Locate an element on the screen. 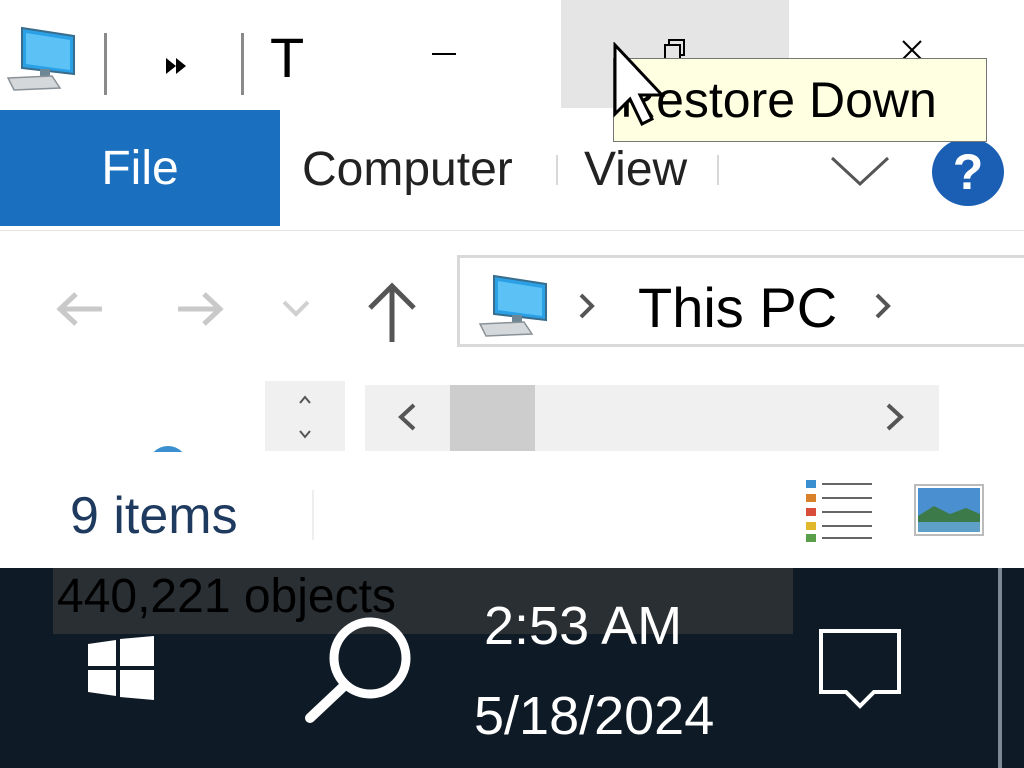 The height and width of the screenshot is (768, 1024). tab-view: View is located at coordinates (635, 170).